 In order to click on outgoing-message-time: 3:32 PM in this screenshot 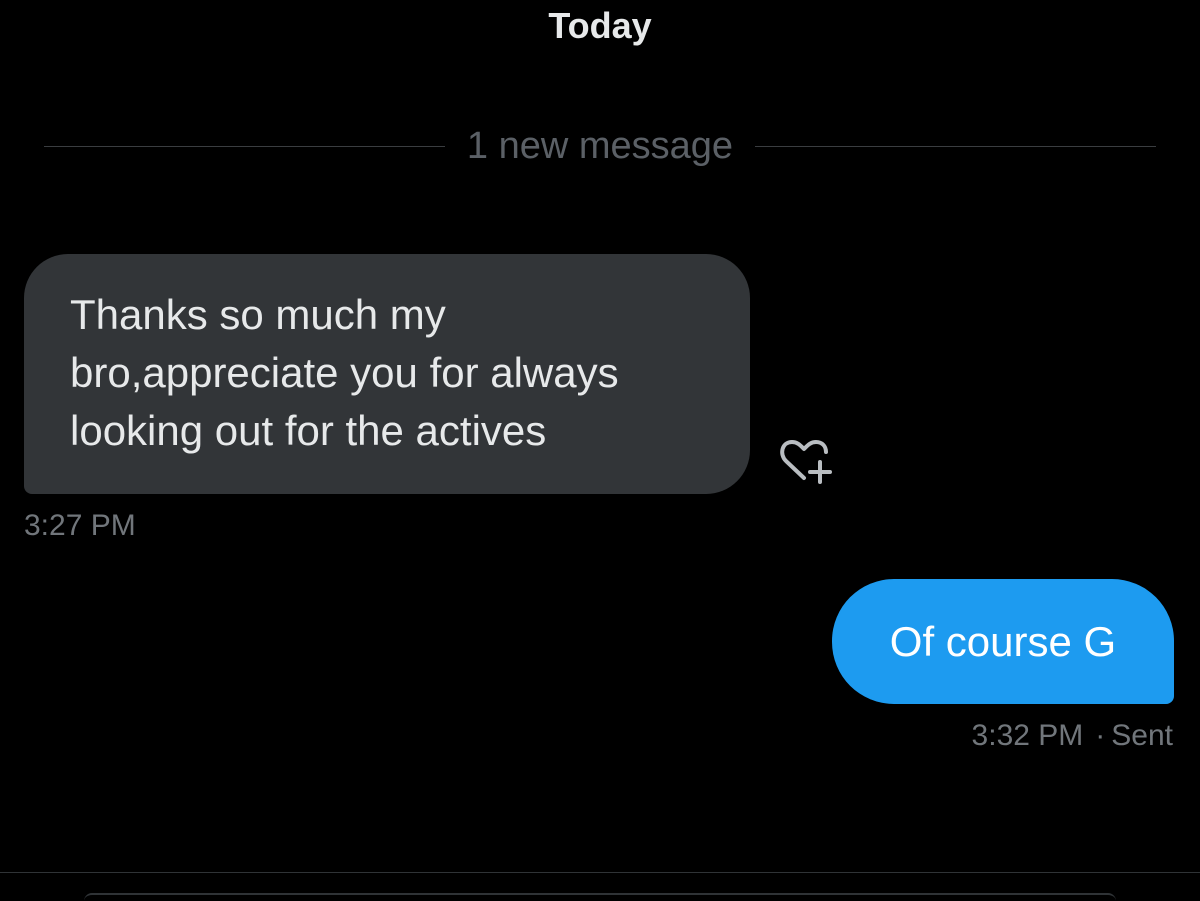, I will do `click(1027, 735)`.